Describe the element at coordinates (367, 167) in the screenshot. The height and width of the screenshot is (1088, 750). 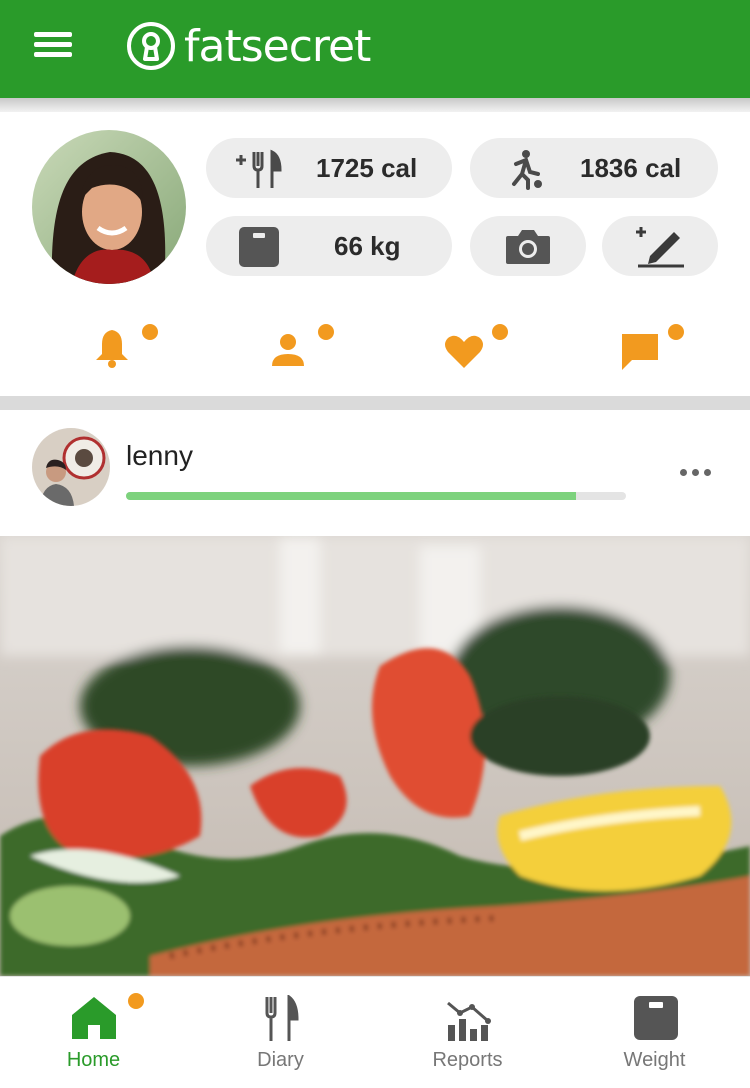
I see `food-calories-value: 1725 cal` at that location.